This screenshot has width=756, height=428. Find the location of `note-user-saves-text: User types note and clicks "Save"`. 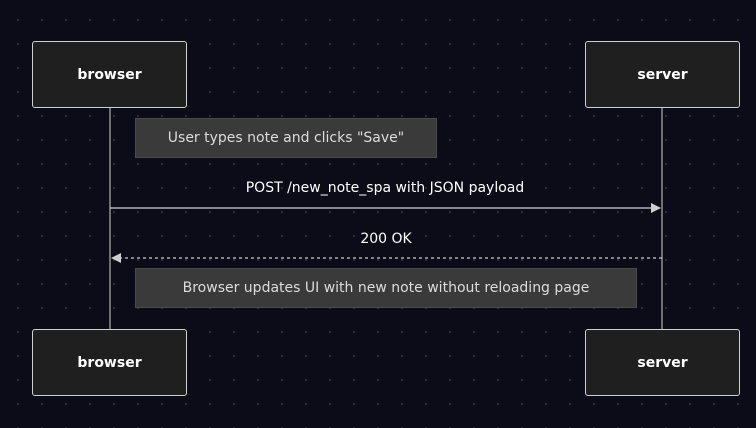

note-user-saves-text: User types note and clicks "Save" is located at coordinates (286, 138).